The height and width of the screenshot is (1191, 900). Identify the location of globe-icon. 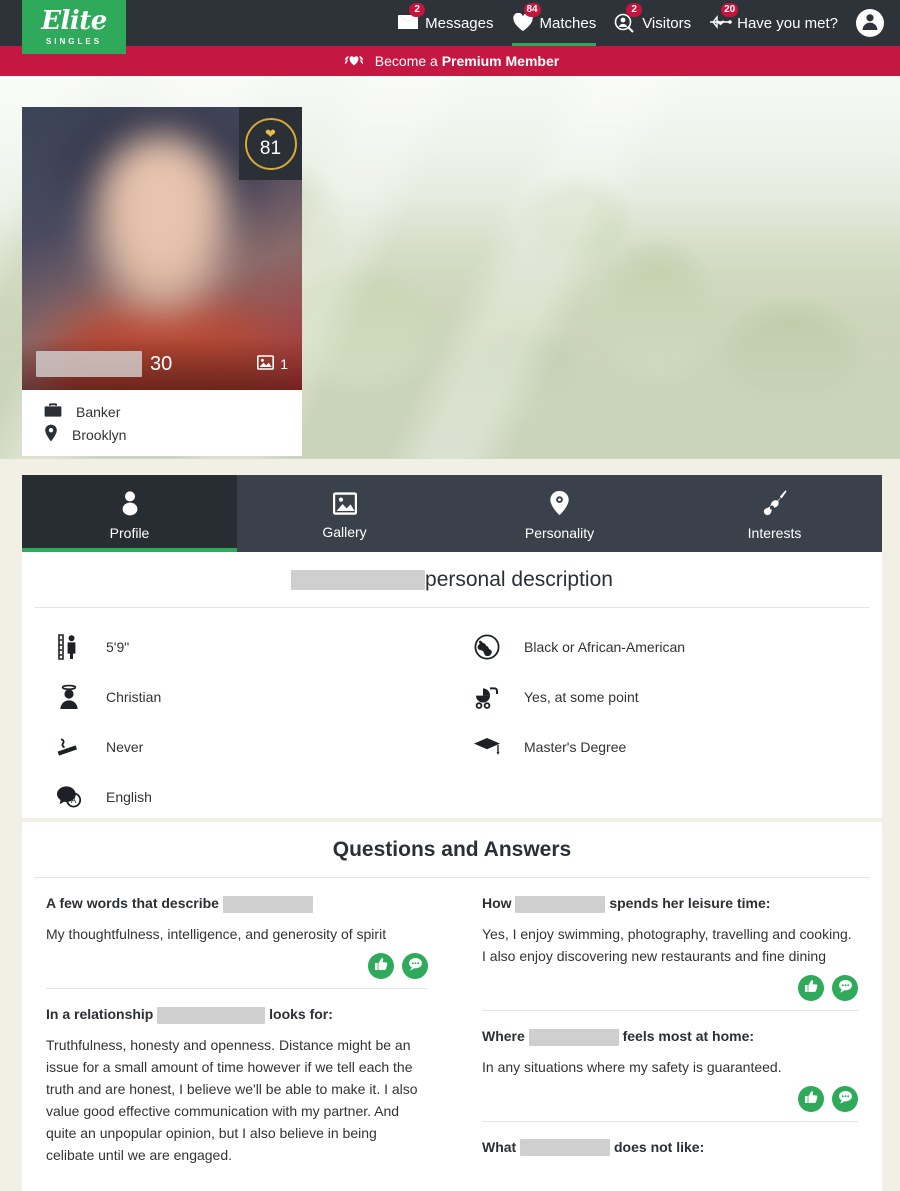
(487, 647).